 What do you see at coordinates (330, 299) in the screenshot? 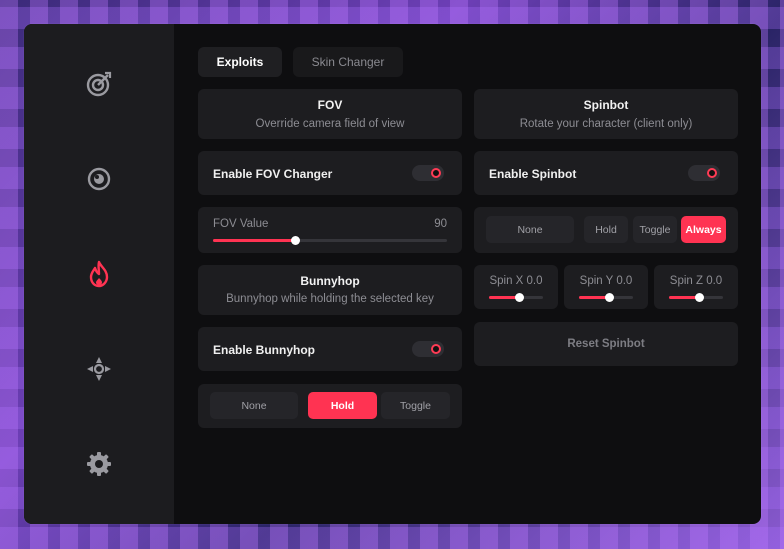
I see `bunnyhop-description: Bunnyhop while holding the selected key` at bounding box center [330, 299].